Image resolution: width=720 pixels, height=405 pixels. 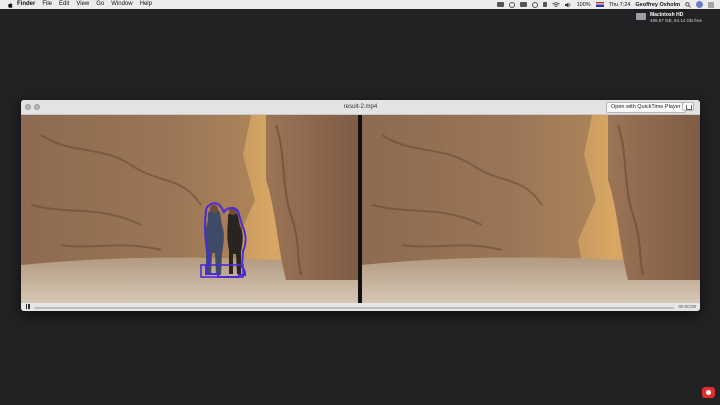 I want to click on avatar, so click(x=699, y=4).